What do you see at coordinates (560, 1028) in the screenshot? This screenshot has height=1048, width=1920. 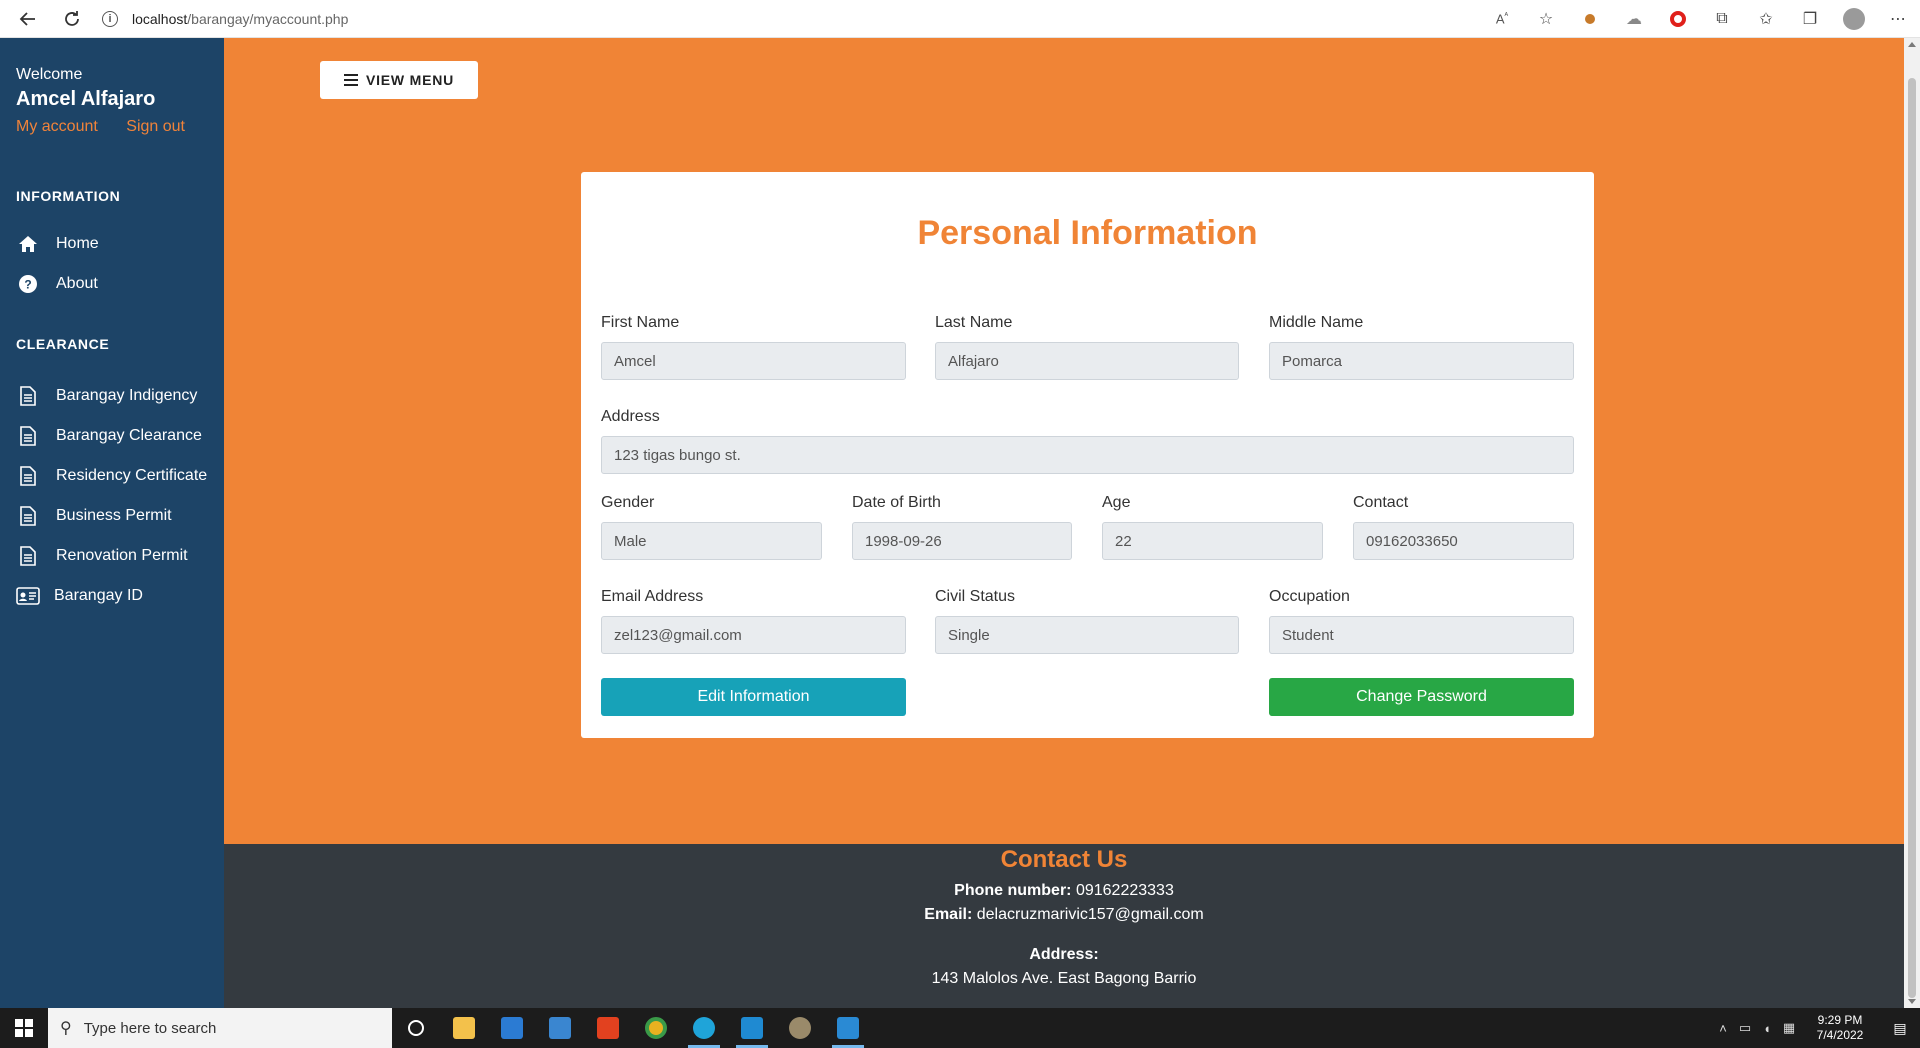 I see `store-icon` at bounding box center [560, 1028].